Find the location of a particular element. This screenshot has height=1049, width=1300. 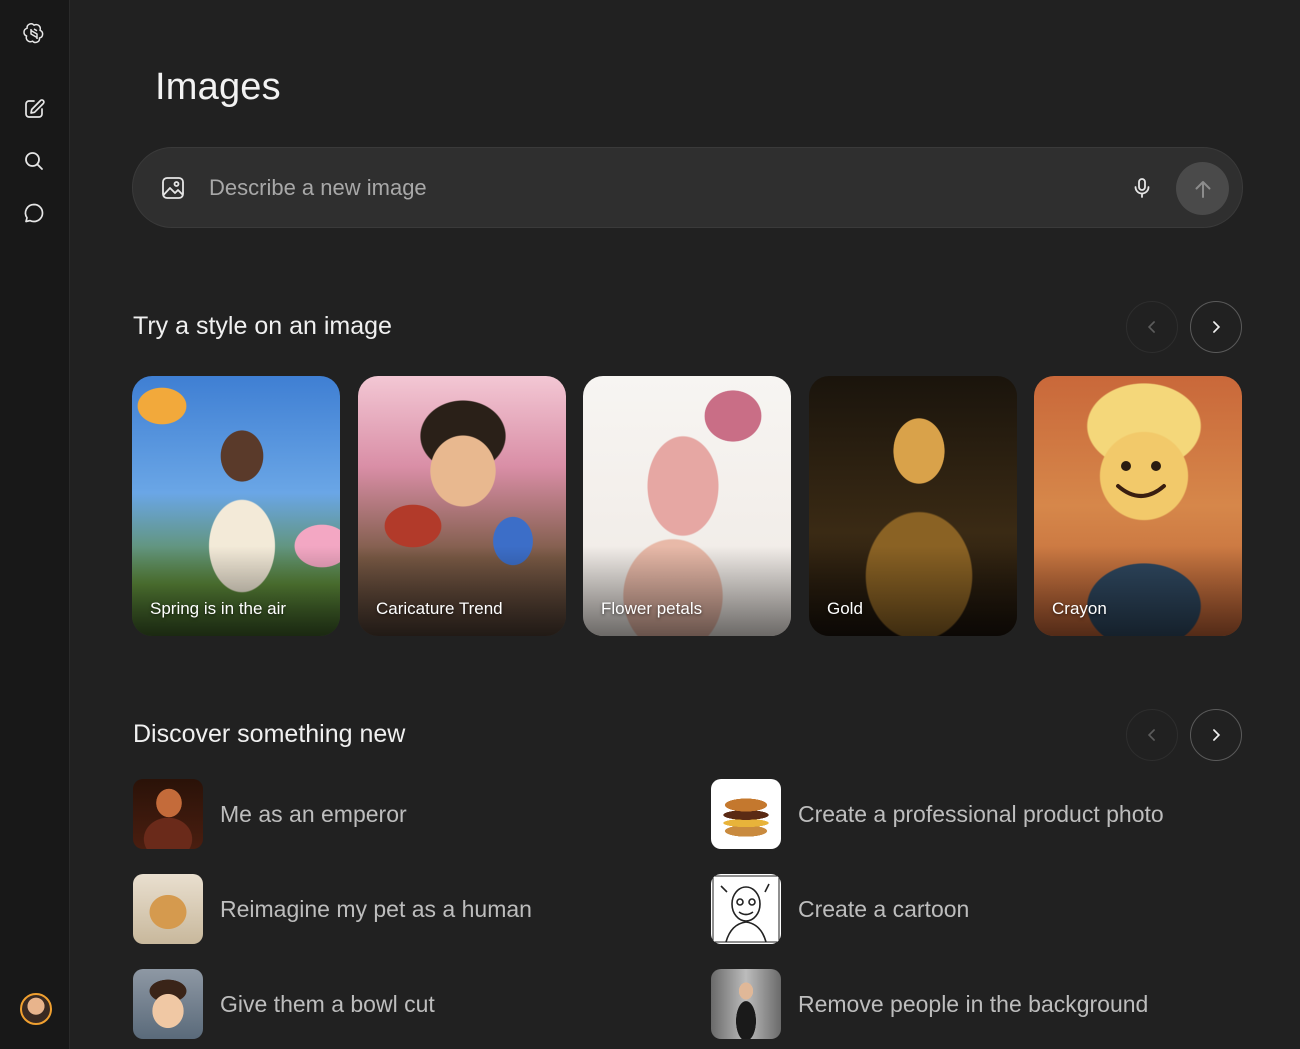

discover-item-cartoon: Create a cartoon is located at coordinates (840, 909).